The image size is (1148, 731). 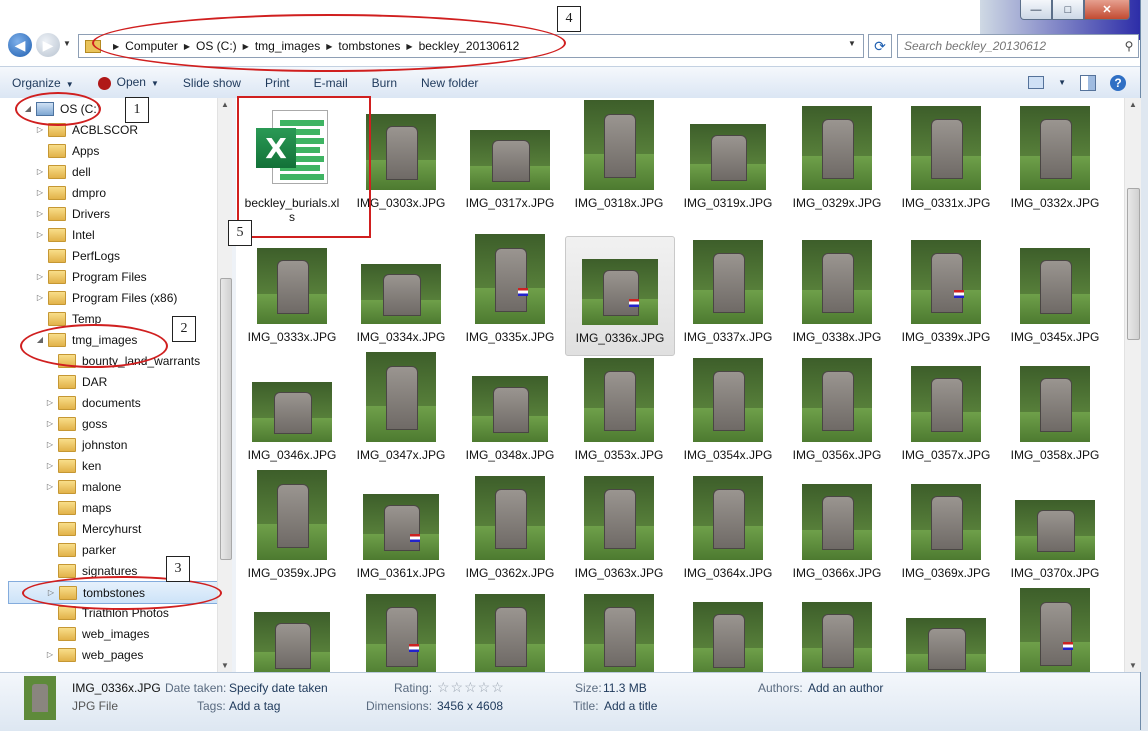 I want to click on file-tile-image: IMG_0370x.JPG, so click(x=1055, y=531).